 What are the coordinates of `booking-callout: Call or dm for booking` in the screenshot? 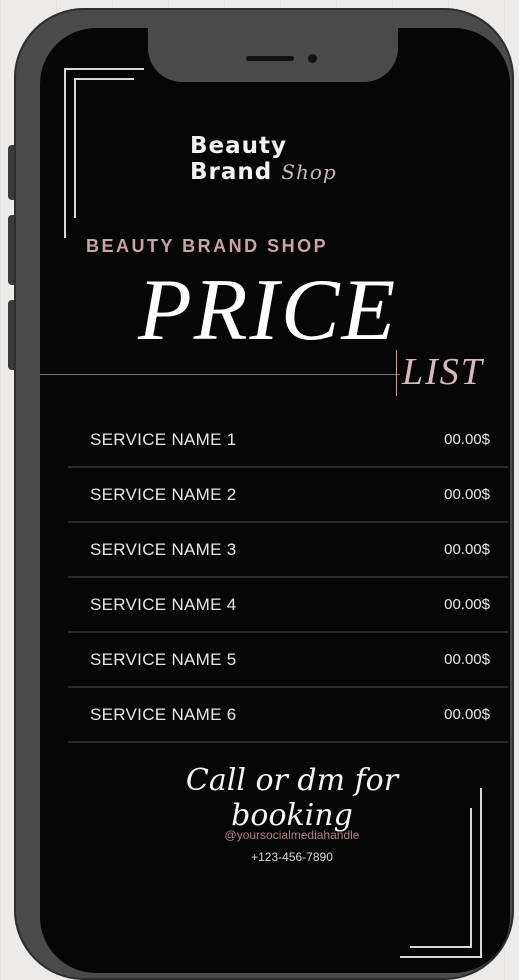 It's located at (292, 798).